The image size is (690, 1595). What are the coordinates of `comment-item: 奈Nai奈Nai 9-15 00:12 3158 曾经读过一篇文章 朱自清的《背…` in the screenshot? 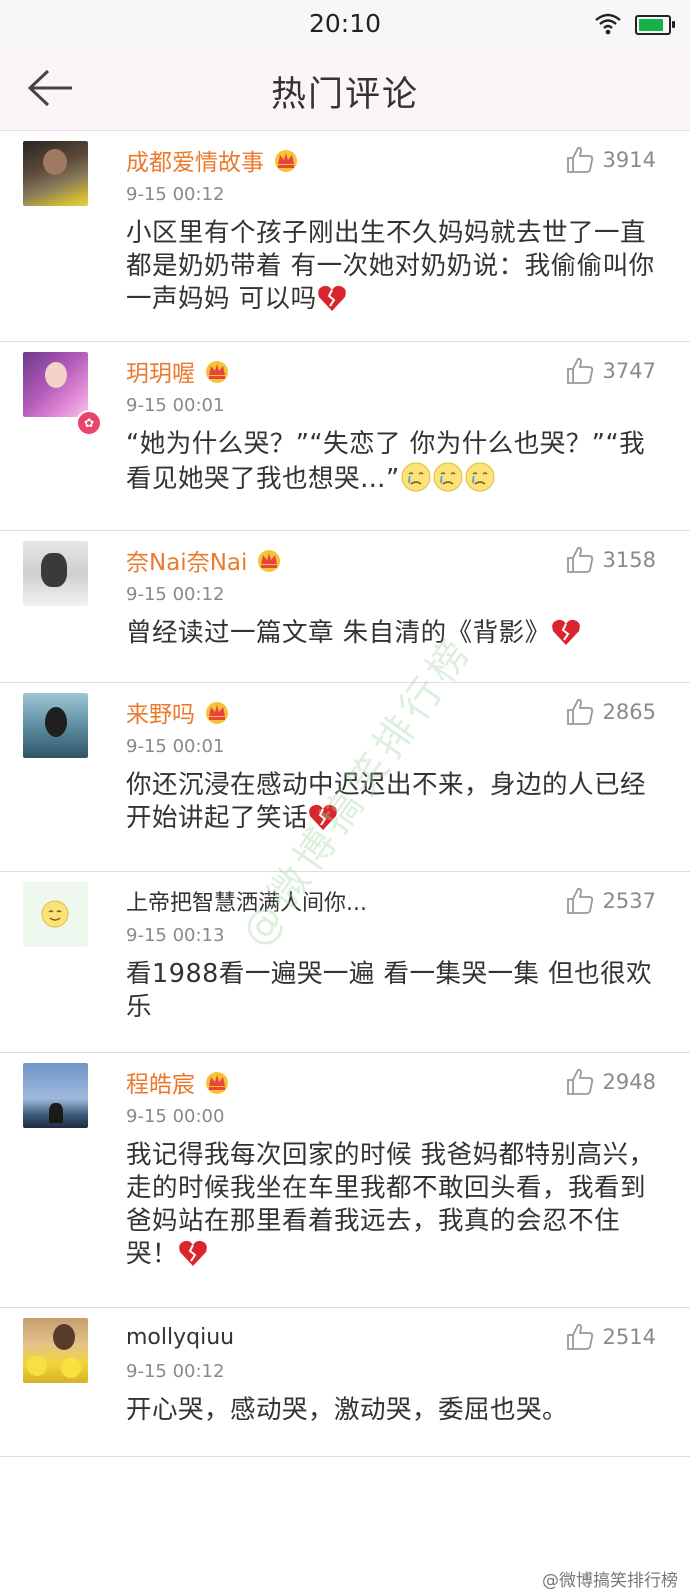 It's located at (345, 607).